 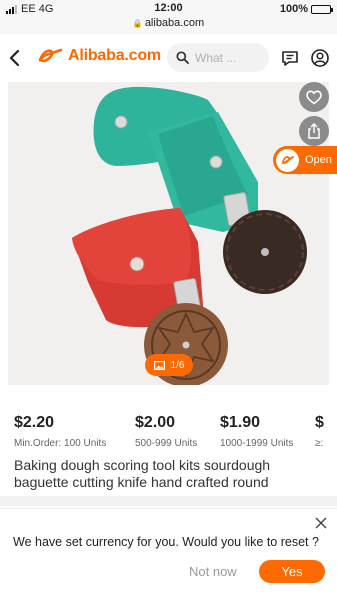 What do you see at coordinates (321, 523) in the screenshot?
I see `close-icon` at bounding box center [321, 523].